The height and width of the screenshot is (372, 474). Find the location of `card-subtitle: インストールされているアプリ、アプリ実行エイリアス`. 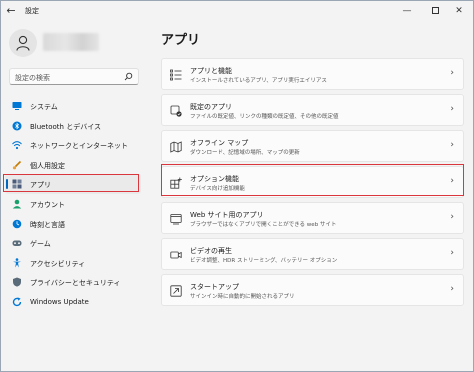

card-subtitle: インストールされているアプリ、アプリ実行エイリアス is located at coordinates (258, 81).